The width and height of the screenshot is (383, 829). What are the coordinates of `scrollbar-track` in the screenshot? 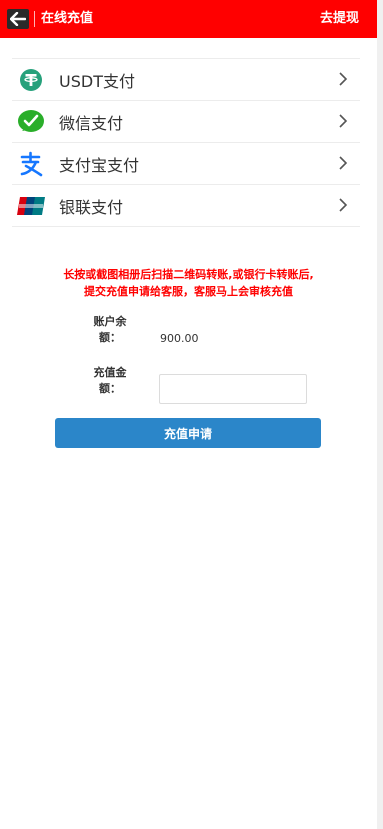 It's located at (380, 414).